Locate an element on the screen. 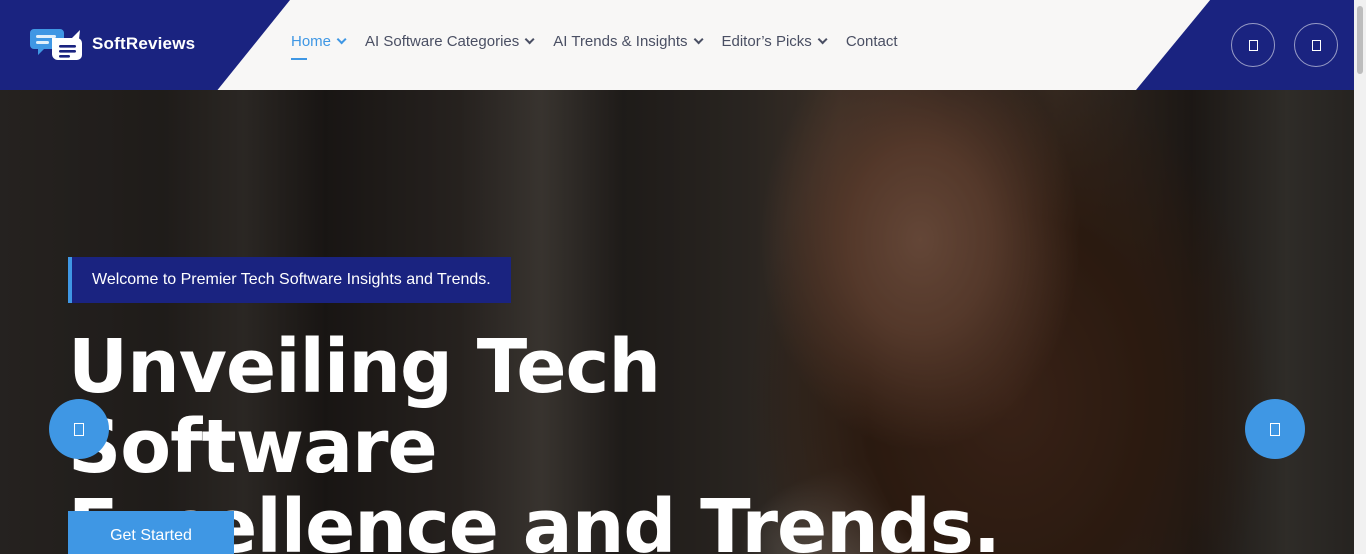  menu-button is located at coordinates (1316, 45).